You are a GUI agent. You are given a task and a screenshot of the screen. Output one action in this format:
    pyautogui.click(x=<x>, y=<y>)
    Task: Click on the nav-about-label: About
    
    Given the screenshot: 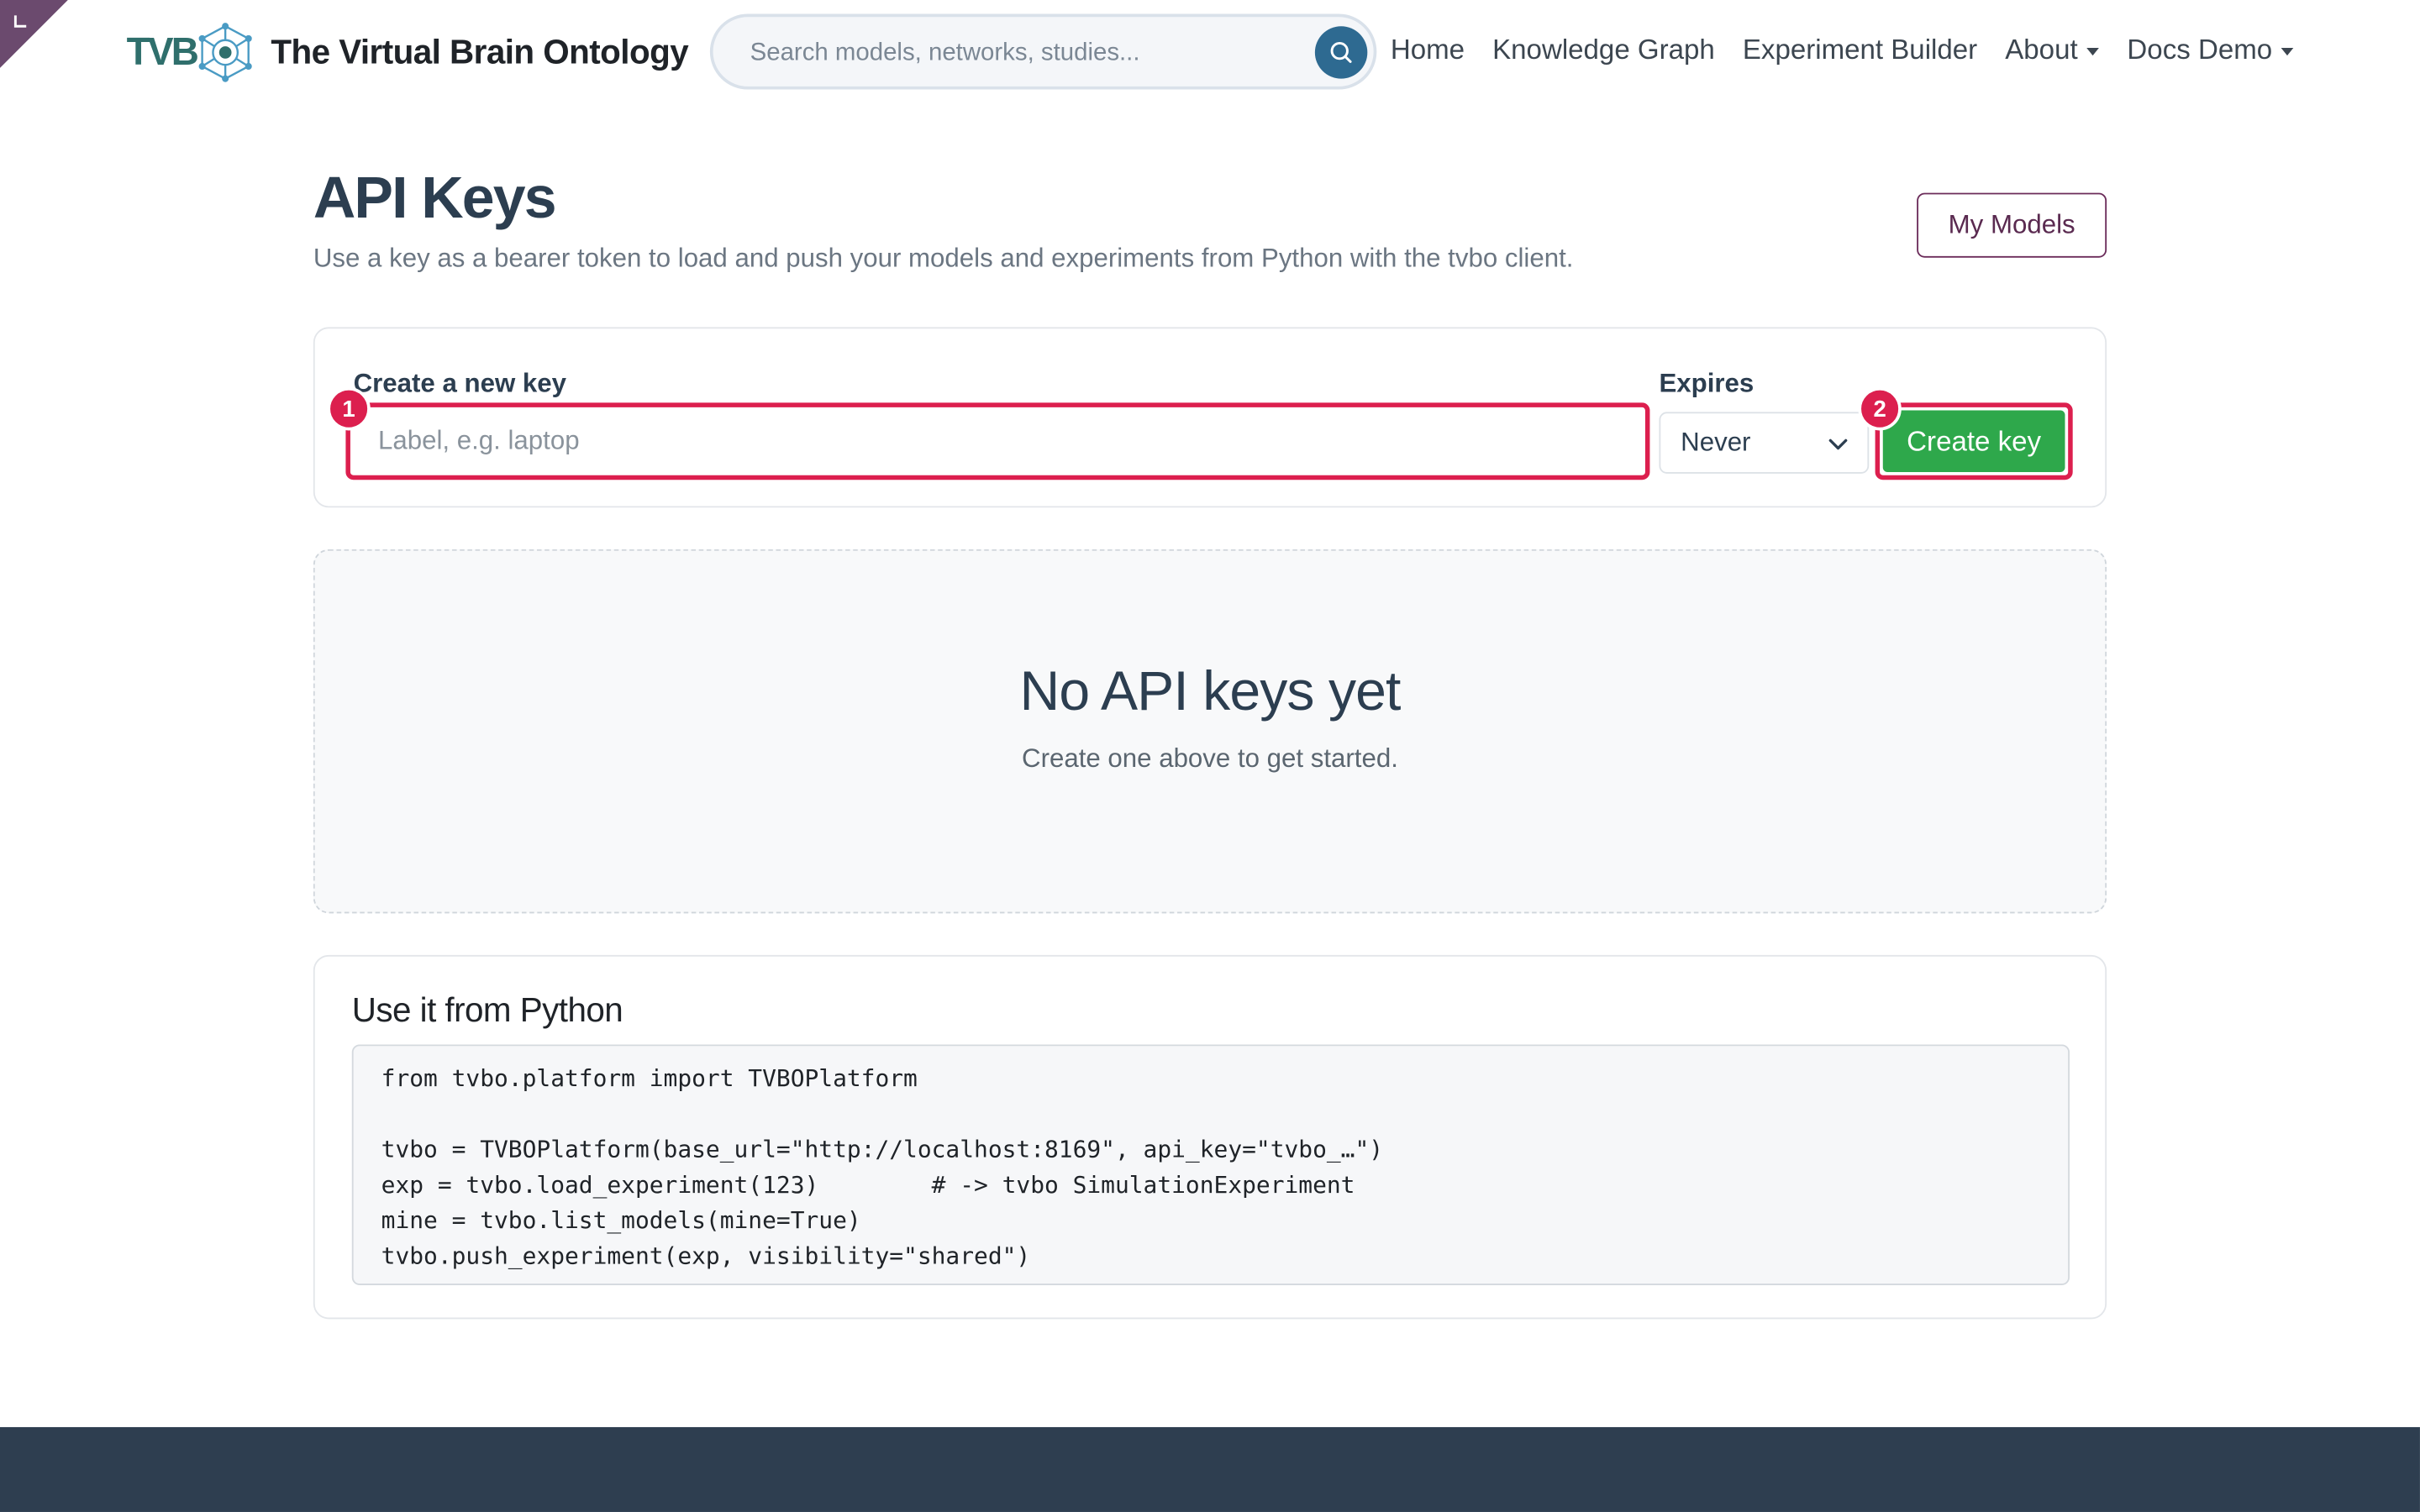 What is the action you would take?
    pyautogui.click(x=2042, y=50)
    